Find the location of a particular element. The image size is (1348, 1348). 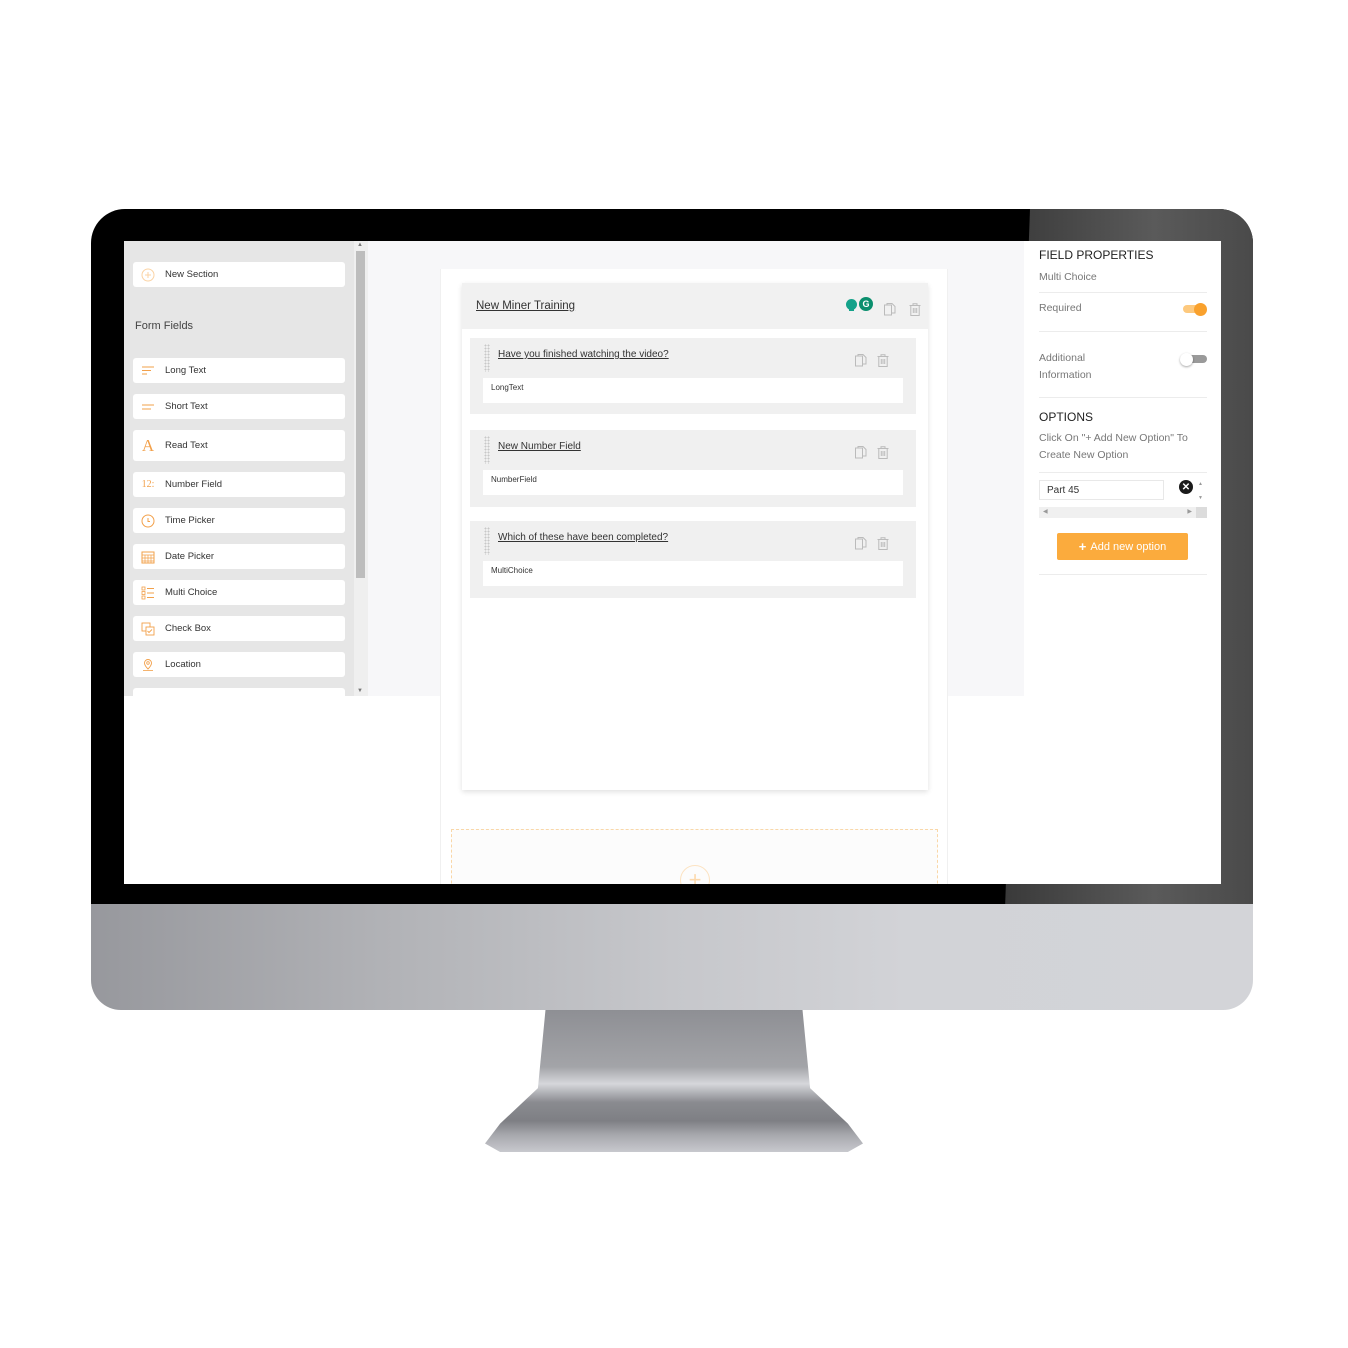

new-section-label: New Section is located at coordinates (192, 274).